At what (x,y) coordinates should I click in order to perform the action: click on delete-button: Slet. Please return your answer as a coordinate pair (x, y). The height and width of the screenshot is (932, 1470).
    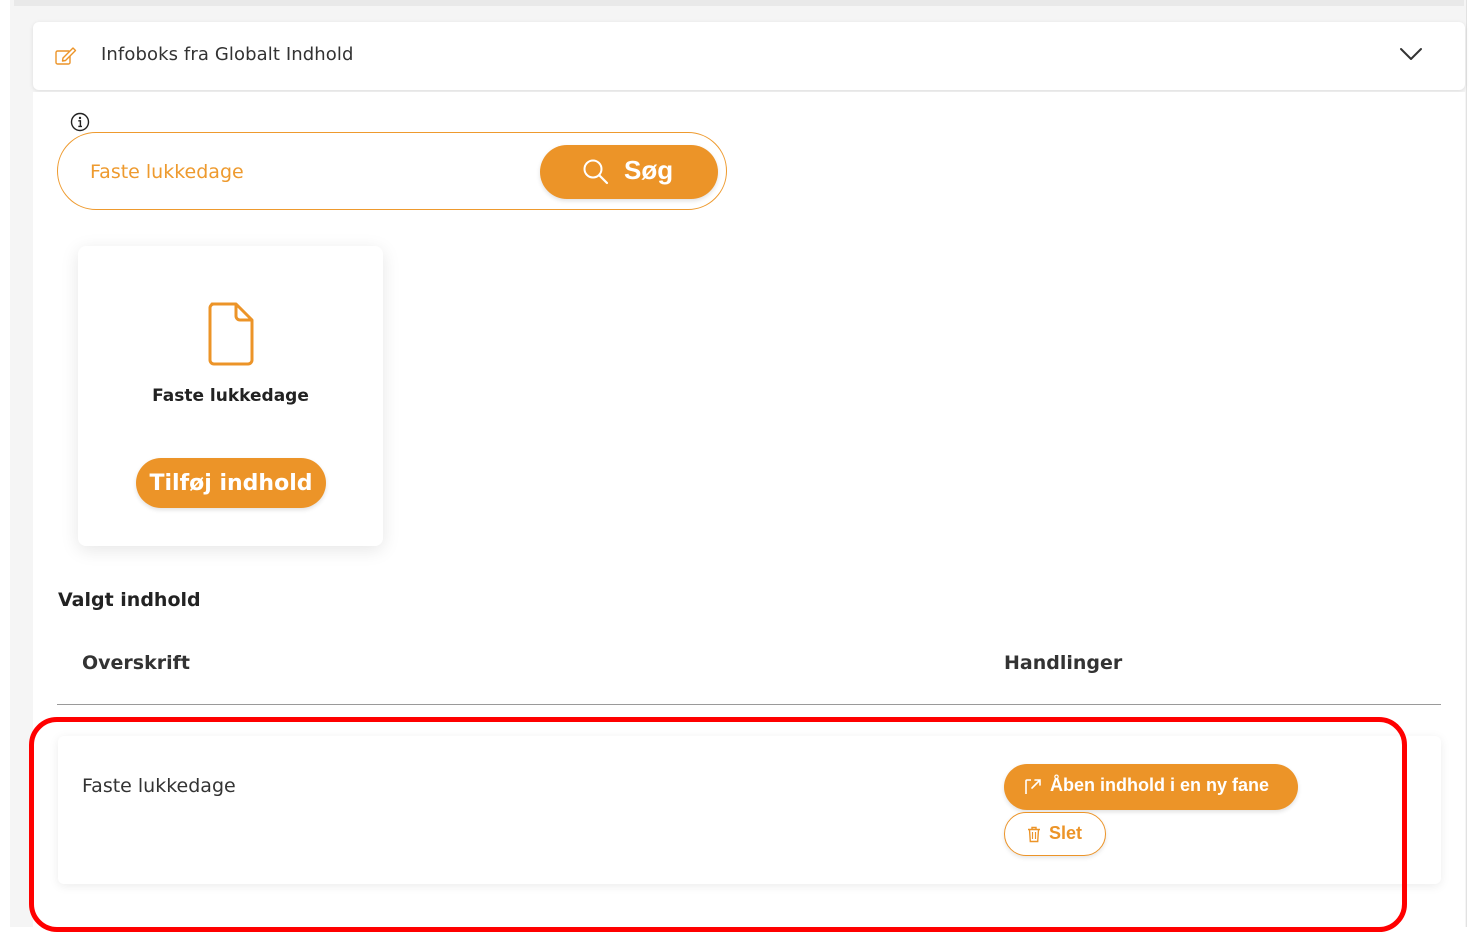
    Looking at the image, I should click on (1055, 834).